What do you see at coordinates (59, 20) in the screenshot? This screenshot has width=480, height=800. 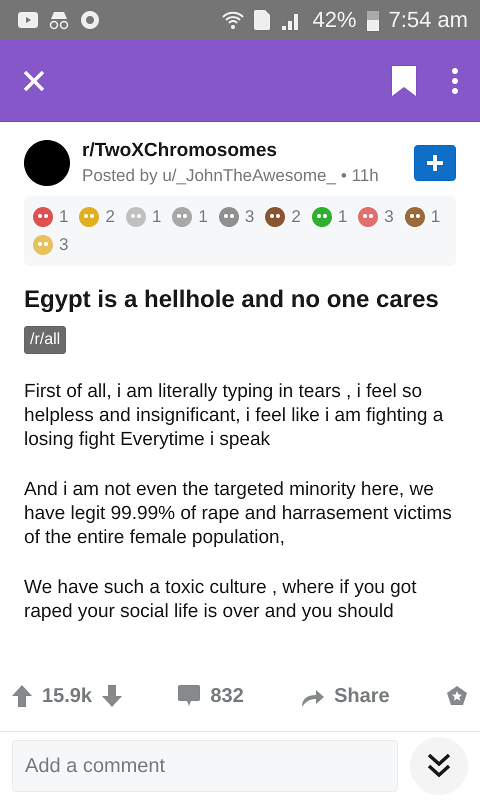 I see `incognito-icon` at bounding box center [59, 20].